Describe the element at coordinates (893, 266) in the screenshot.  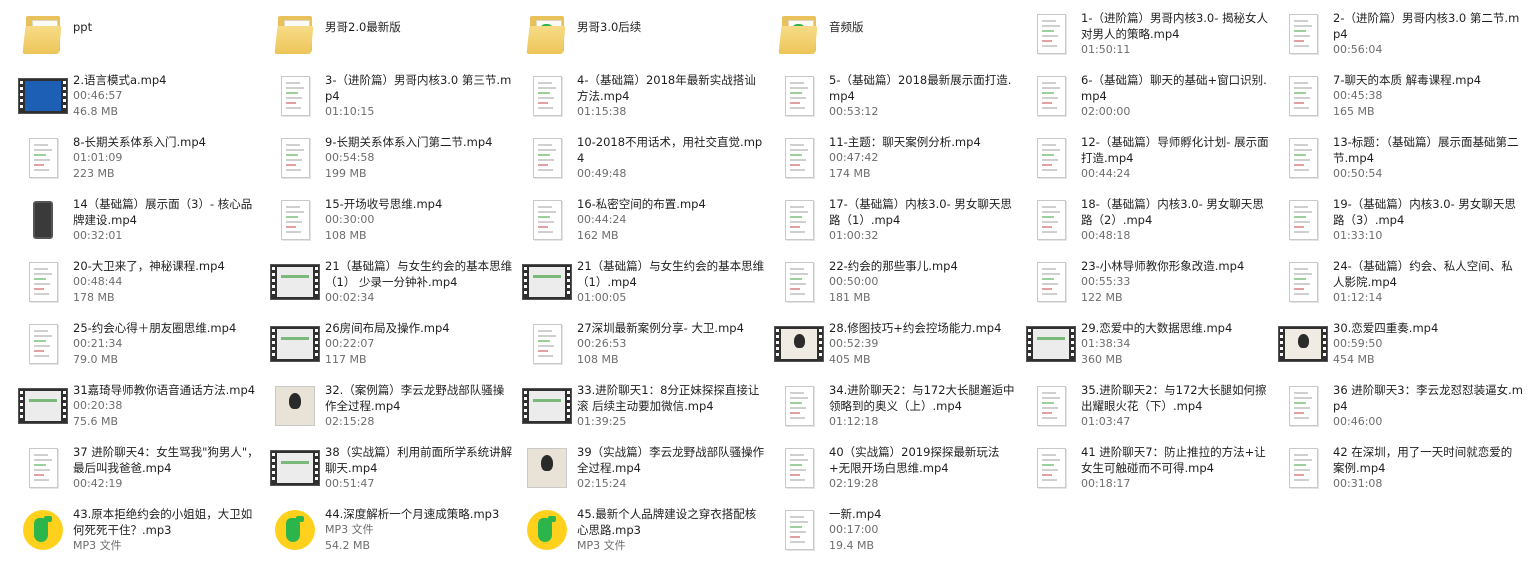
I see `file-name: 22-约会的那些事儿.mp4` at that location.